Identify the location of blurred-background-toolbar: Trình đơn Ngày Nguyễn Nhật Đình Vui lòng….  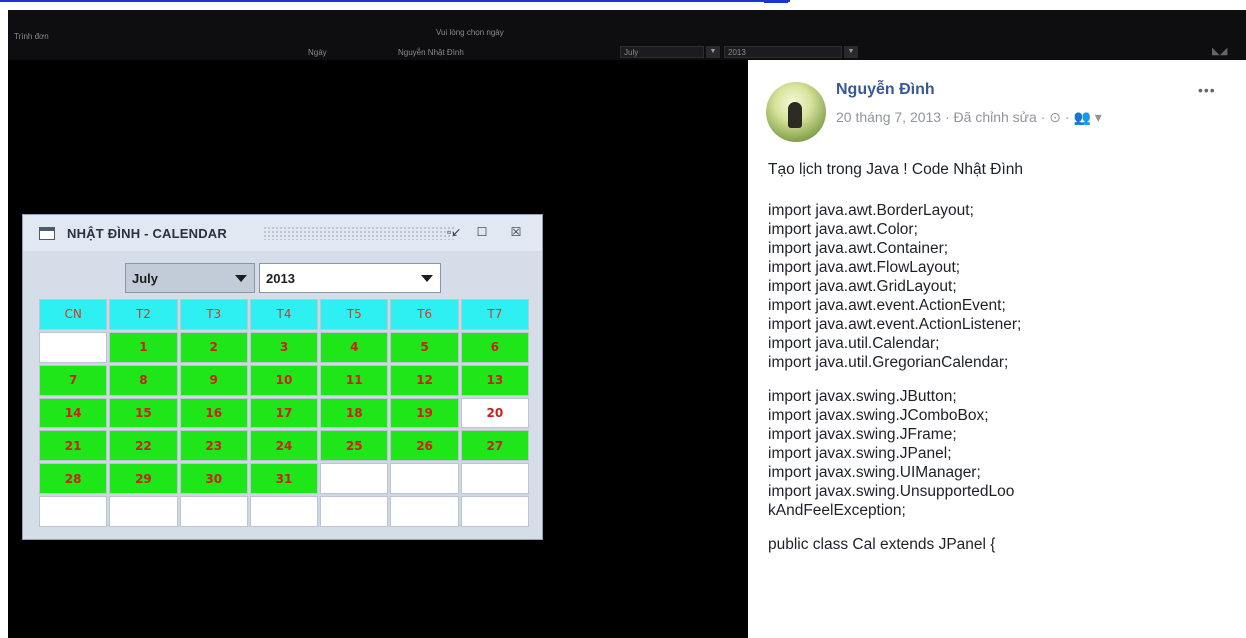
(627, 35).